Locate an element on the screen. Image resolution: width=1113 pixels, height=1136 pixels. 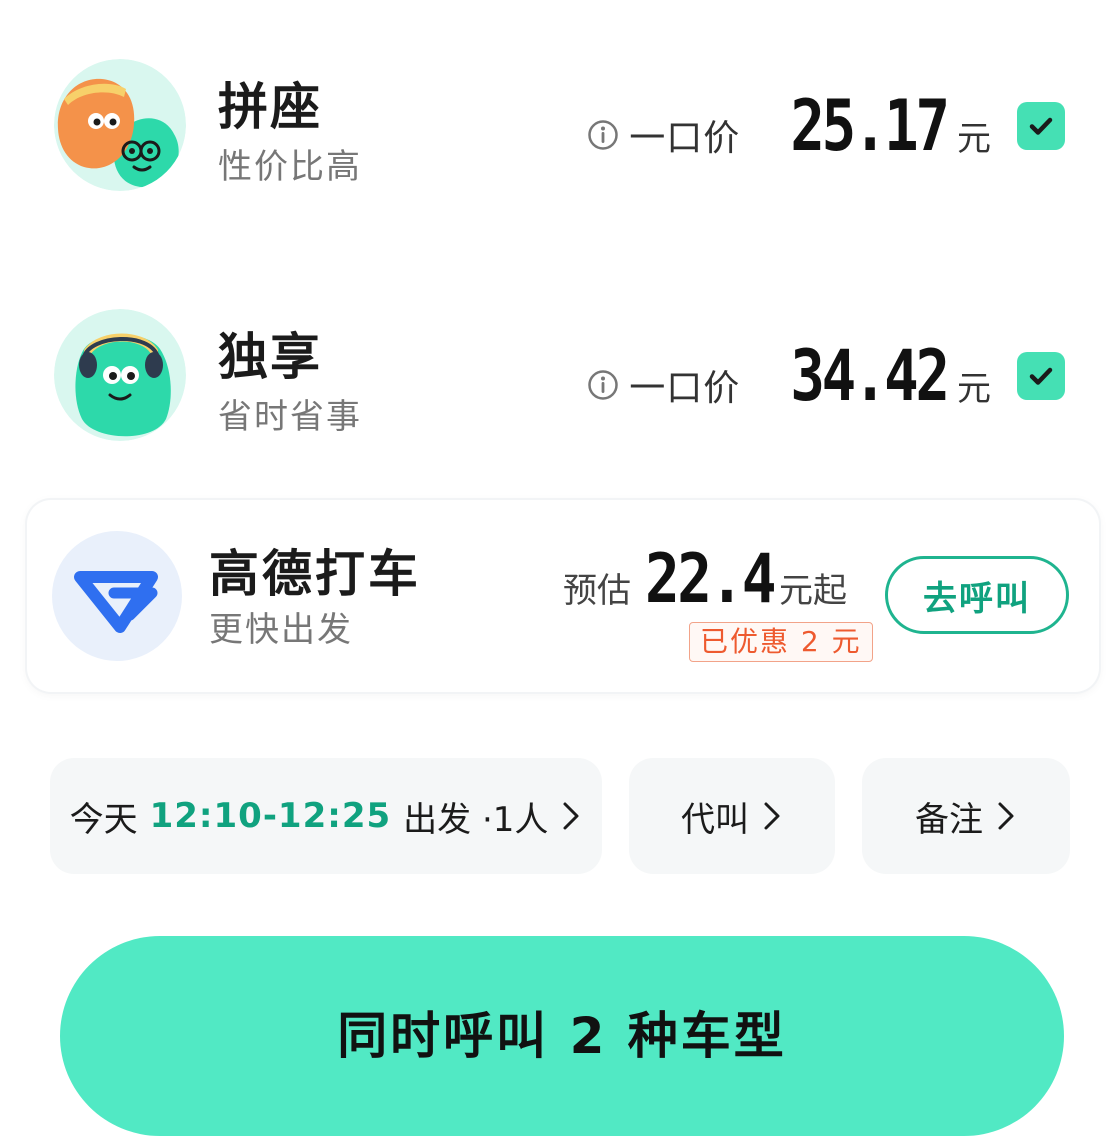
gaode-subtitle: 更快出发 is located at coordinates (281, 630).